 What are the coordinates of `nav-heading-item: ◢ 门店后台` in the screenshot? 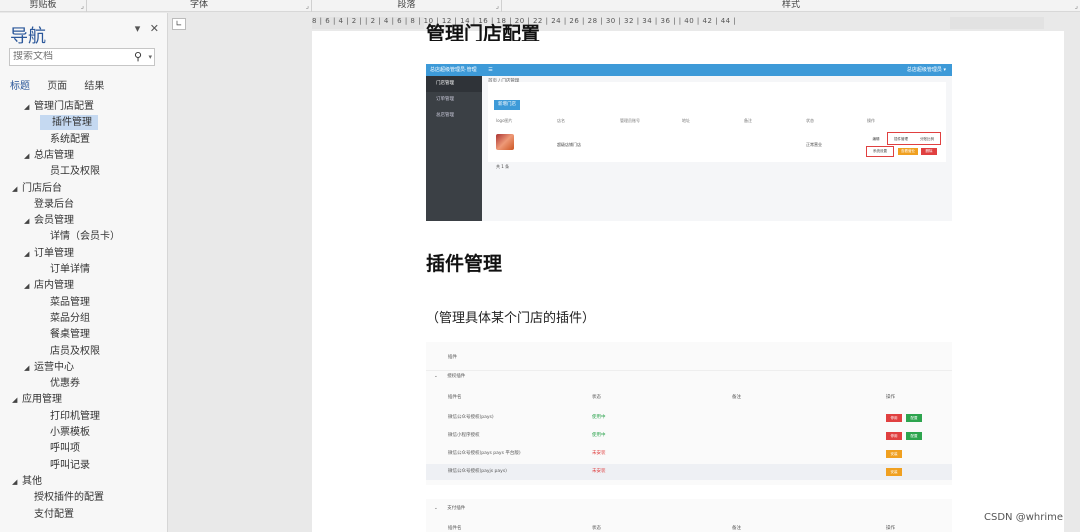 It's located at (37, 188).